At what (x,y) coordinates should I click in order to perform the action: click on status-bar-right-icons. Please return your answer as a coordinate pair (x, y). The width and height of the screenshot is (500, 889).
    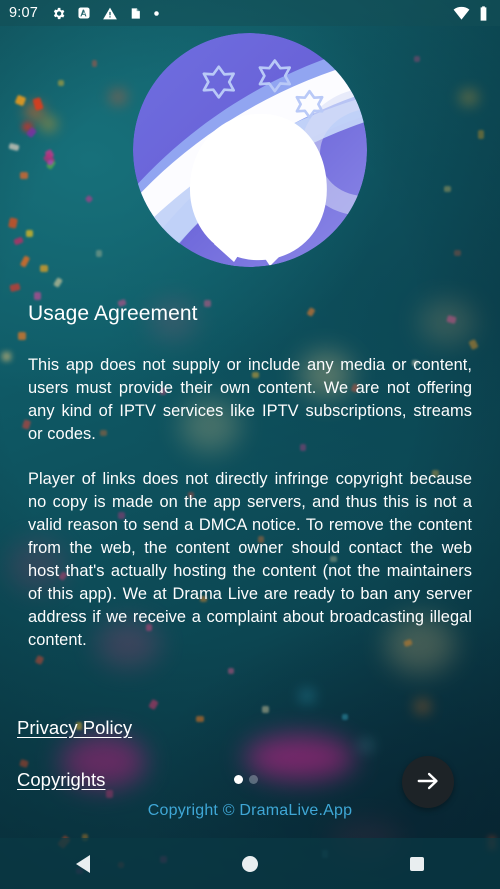
    Looking at the image, I should click on (472, 13).